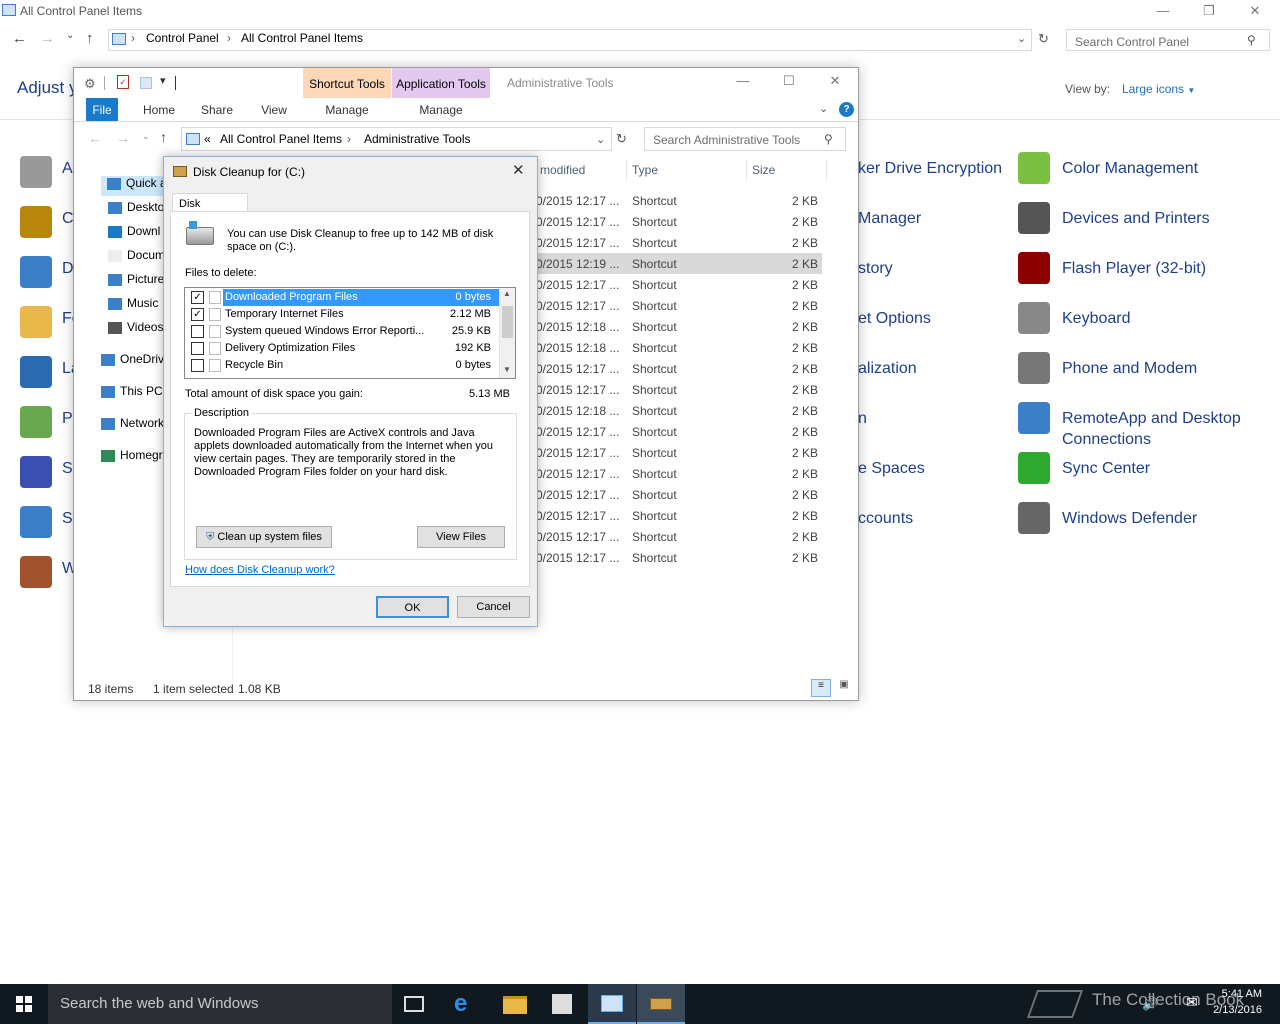 The height and width of the screenshot is (1024, 1280). I want to click on scroll-thumb, so click(507, 322).